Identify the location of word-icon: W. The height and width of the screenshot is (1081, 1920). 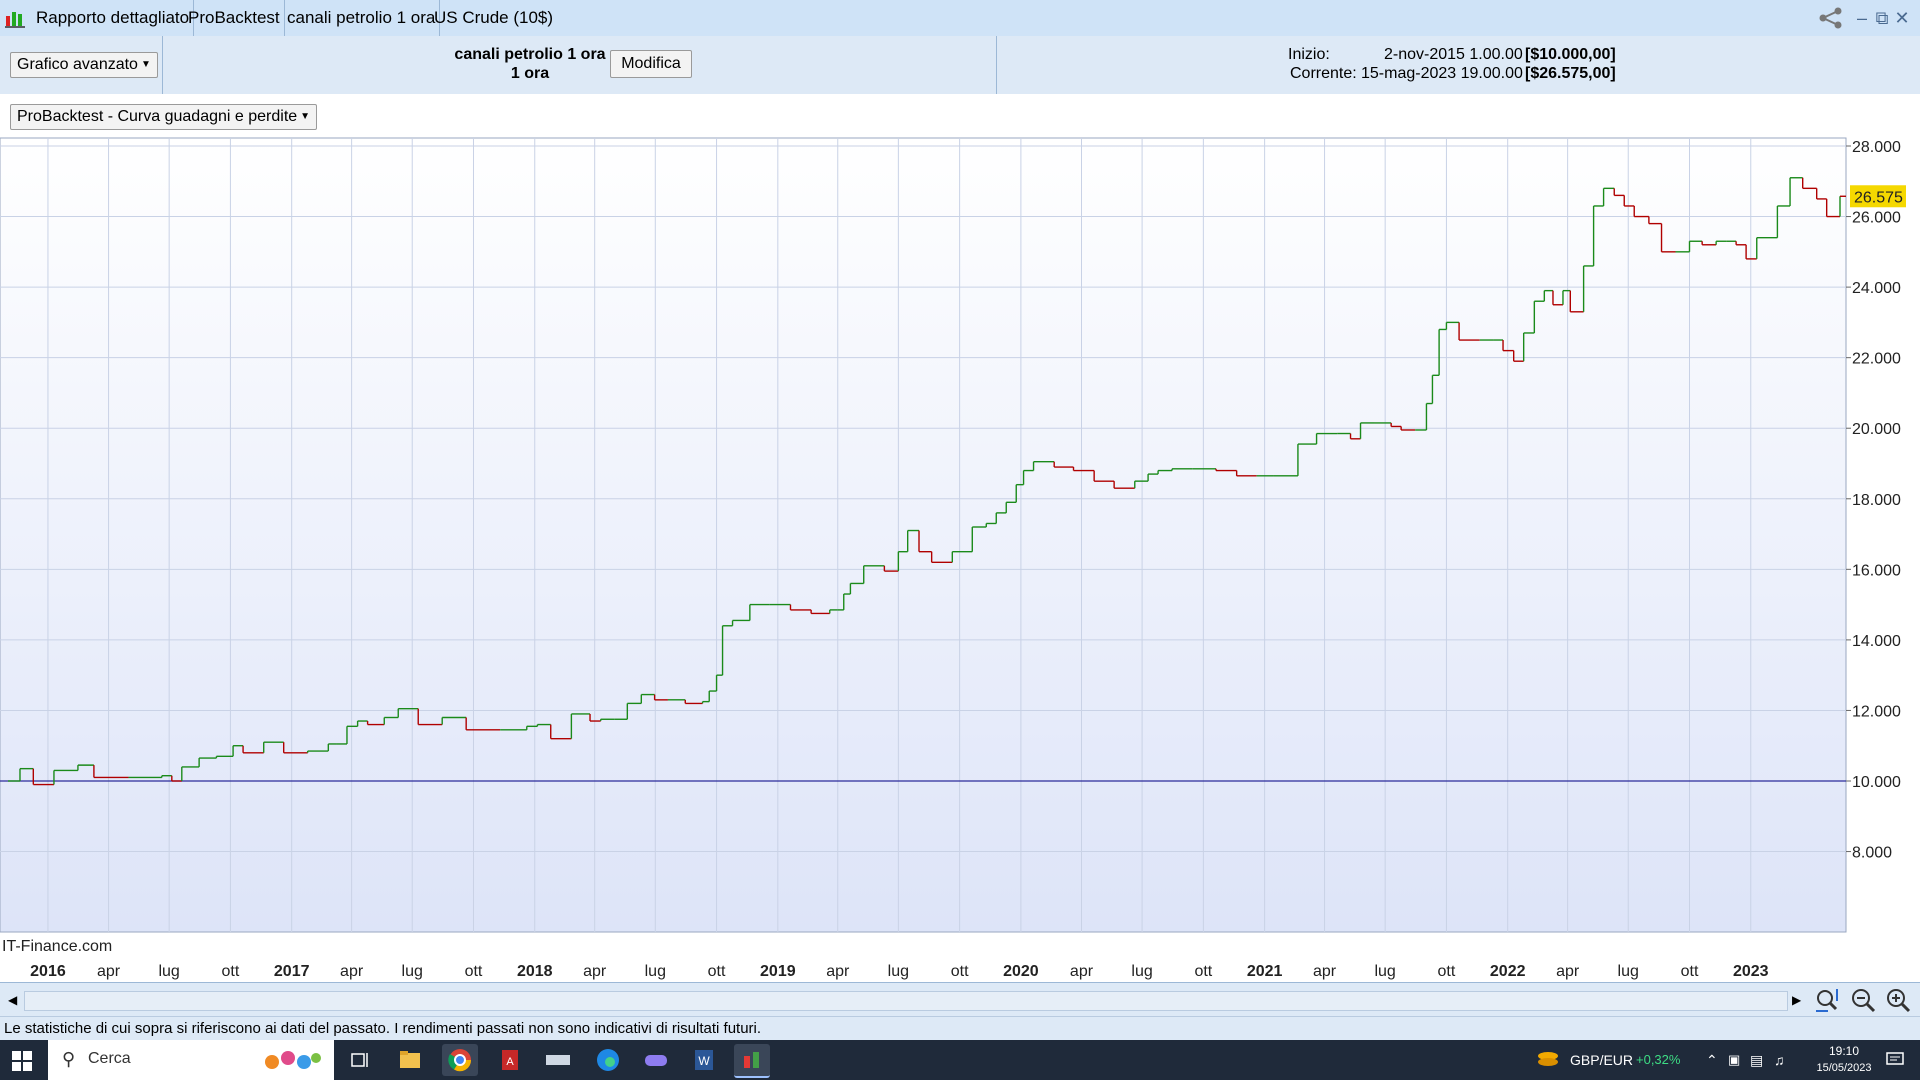
(704, 1060).